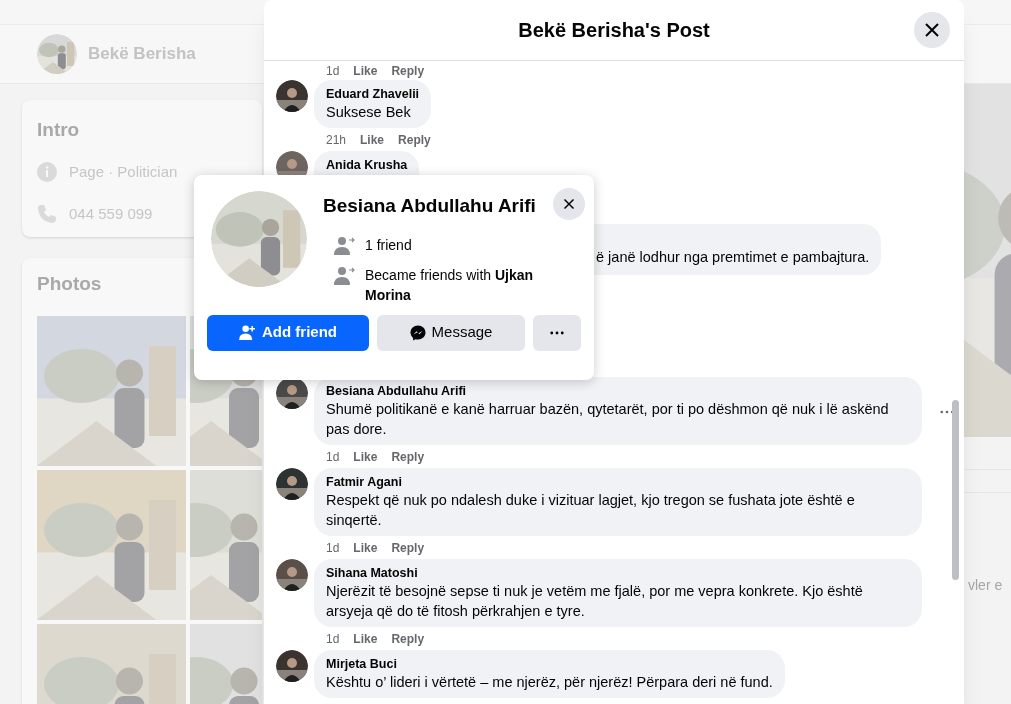  Describe the element at coordinates (70, 284) in the screenshot. I see `photos-title: Photos` at that location.